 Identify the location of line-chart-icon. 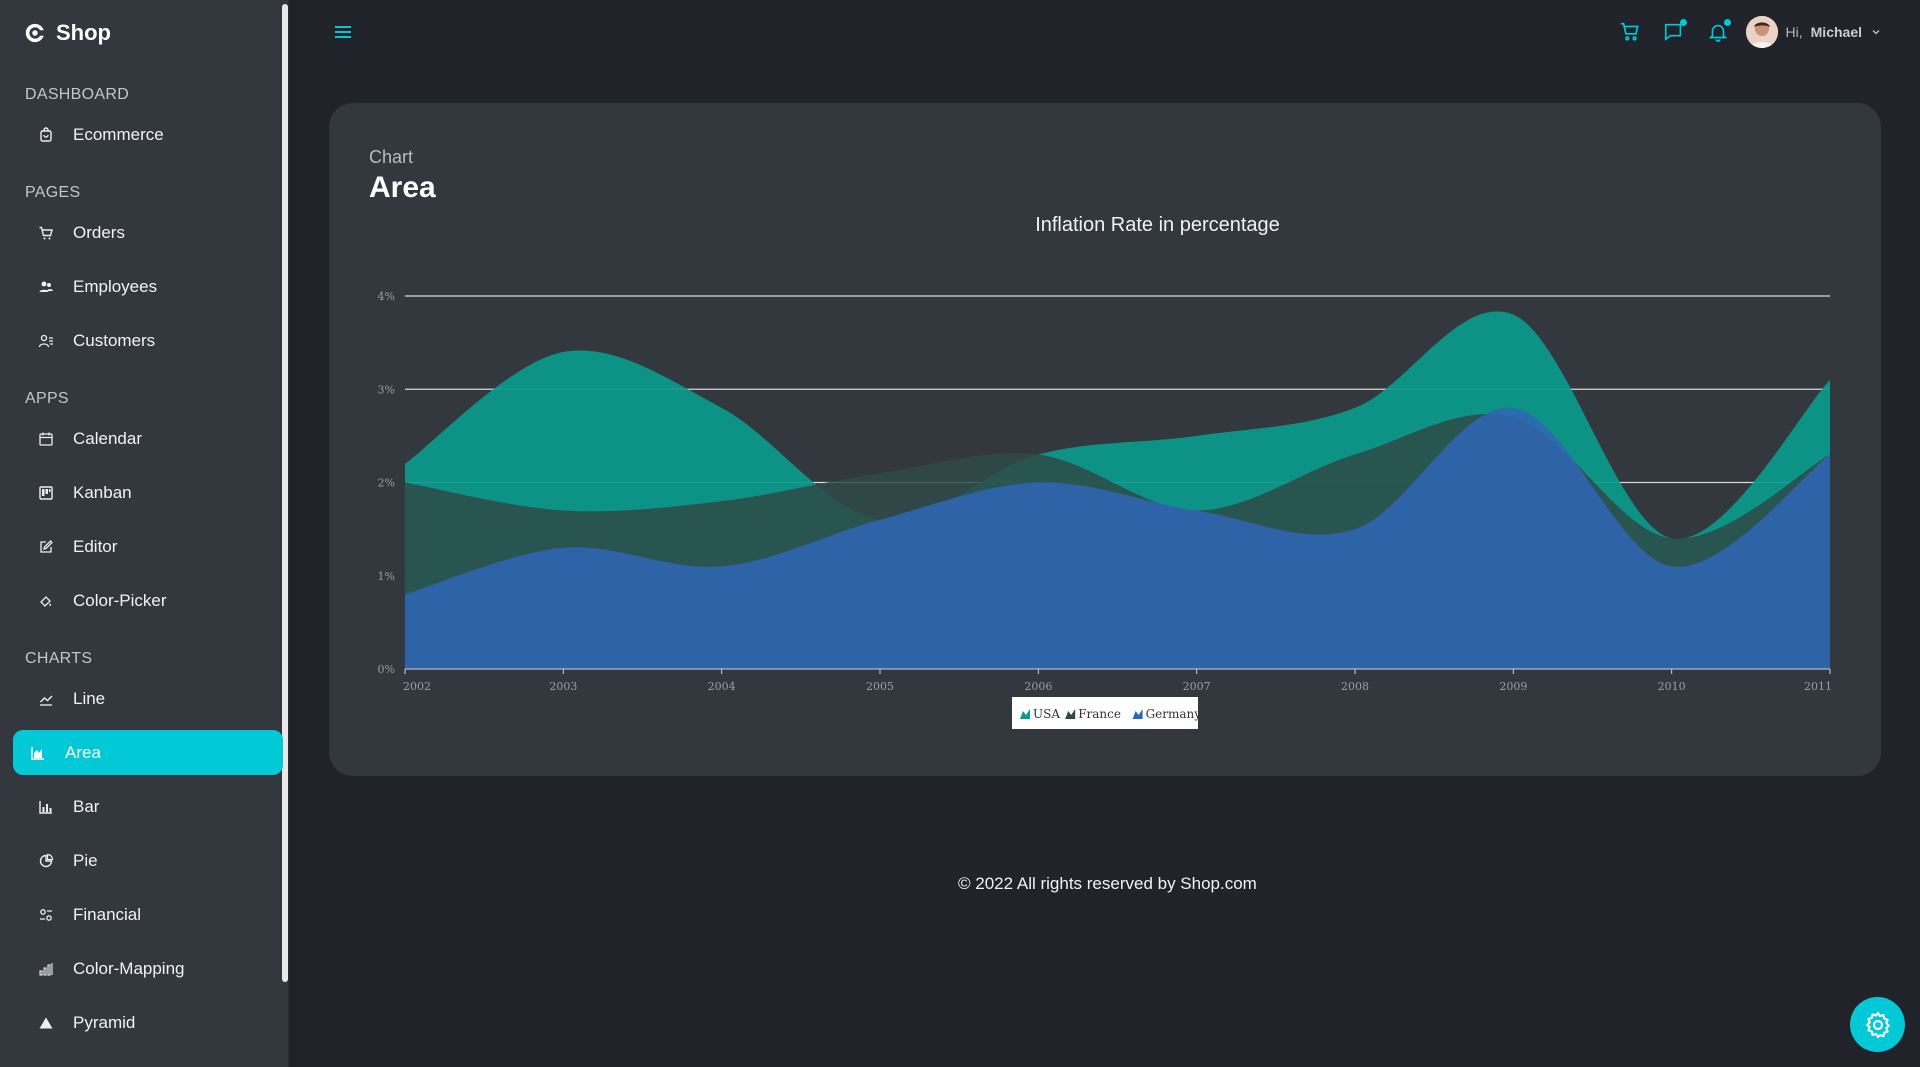
(46, 699).